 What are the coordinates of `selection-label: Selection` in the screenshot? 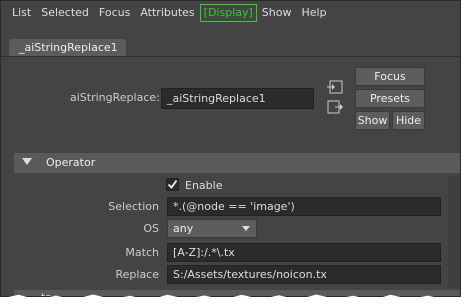 It's located at (133, 206).